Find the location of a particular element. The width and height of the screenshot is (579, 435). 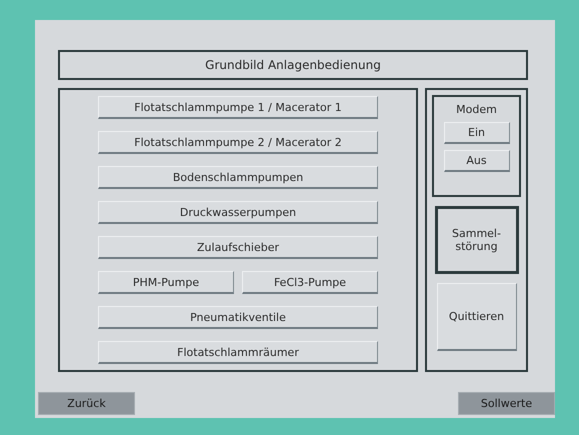

alarm-label: störung is located at coordinates (476, 246).